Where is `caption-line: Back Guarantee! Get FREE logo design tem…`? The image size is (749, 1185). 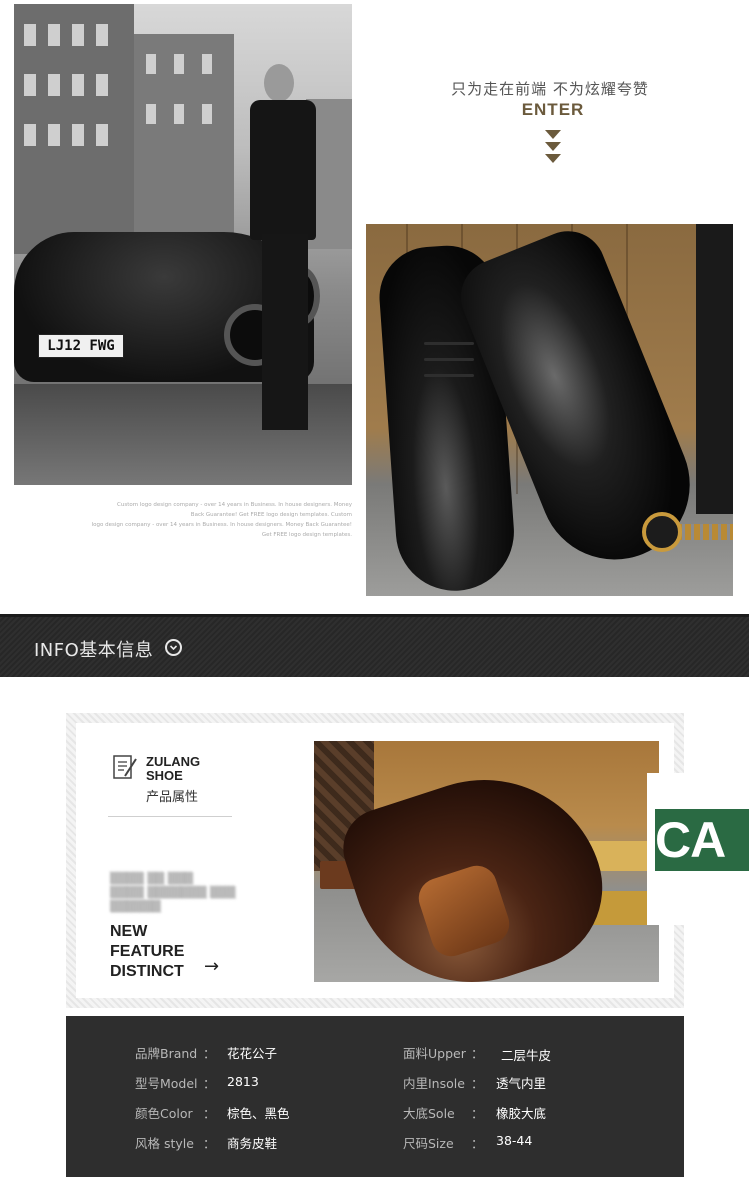
caption-line: Back Guarantee! Get FREE logo design tem… is located at coordinates (271, 515).